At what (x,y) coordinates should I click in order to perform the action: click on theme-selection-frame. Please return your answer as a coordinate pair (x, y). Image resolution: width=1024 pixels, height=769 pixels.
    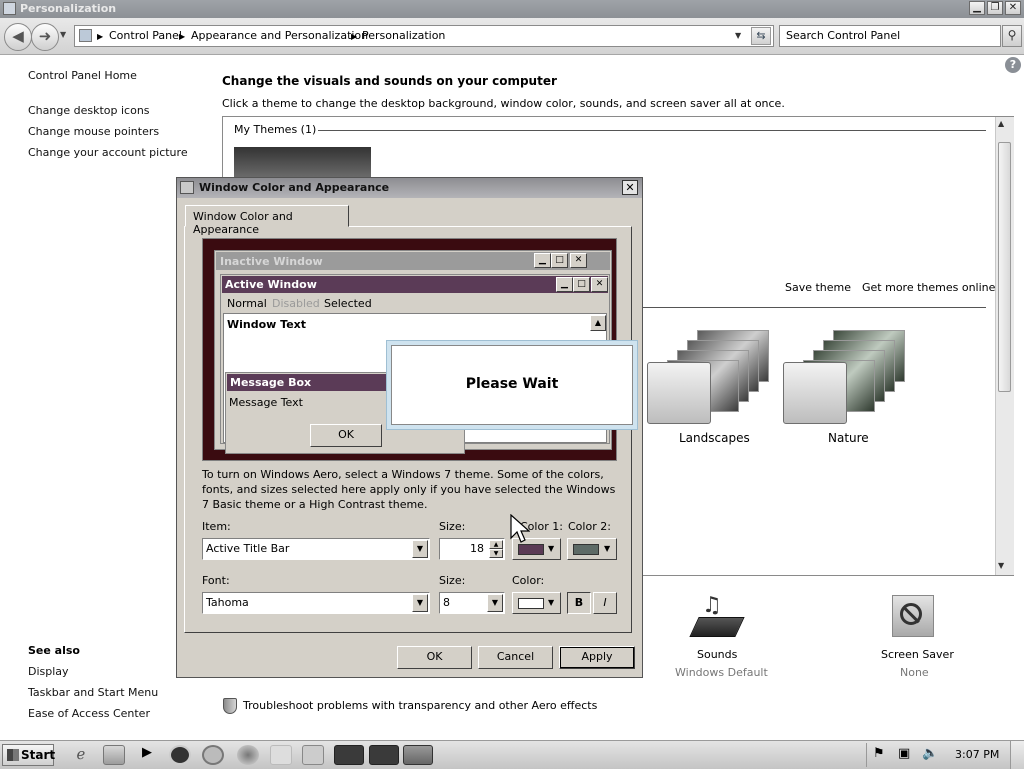
    Looking at the image, I should click on (679, 393).